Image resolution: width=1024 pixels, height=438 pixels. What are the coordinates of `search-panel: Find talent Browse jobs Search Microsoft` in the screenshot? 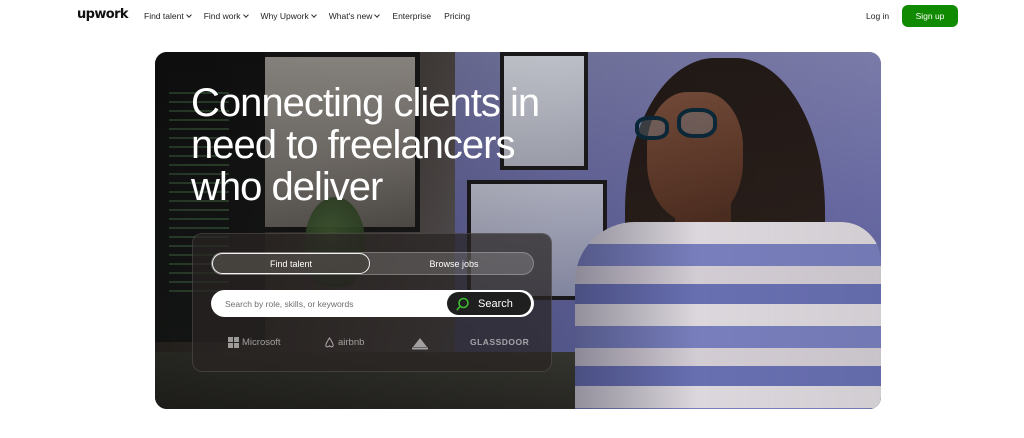 It's located at (372, 302).